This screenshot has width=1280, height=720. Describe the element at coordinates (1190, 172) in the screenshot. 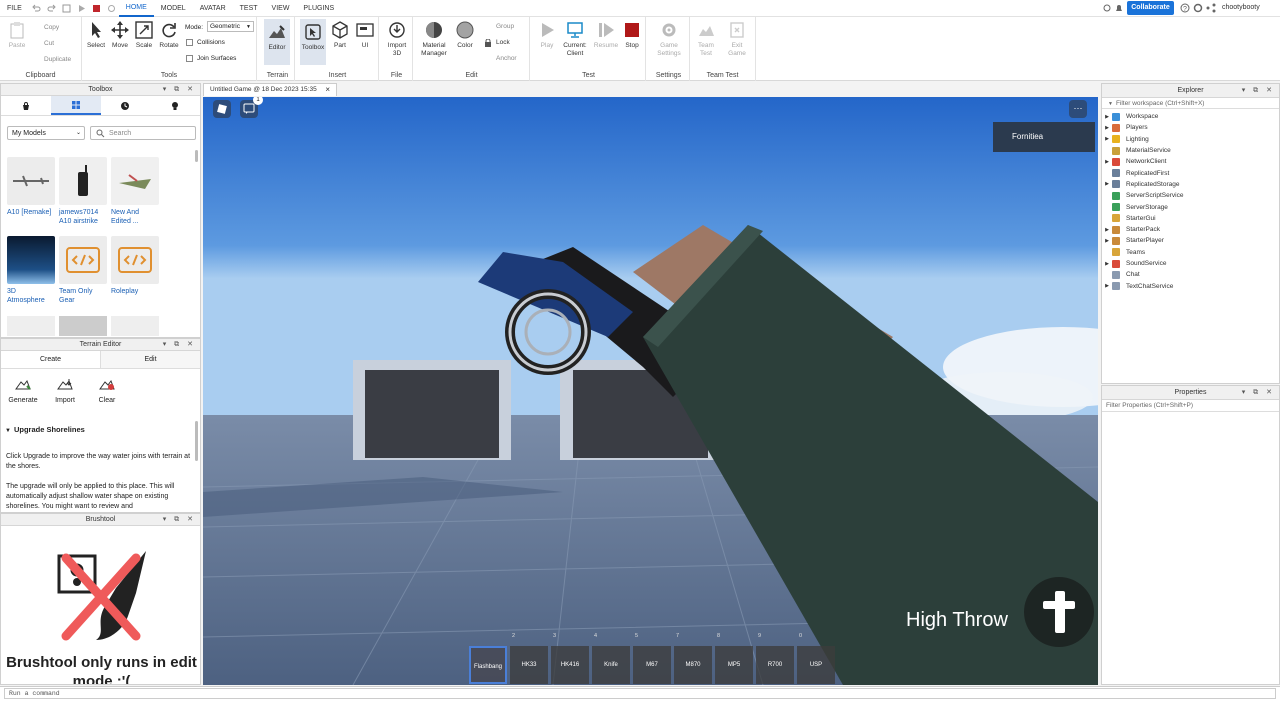

I see `explorer-item: ReplicatedFirst` at that location.